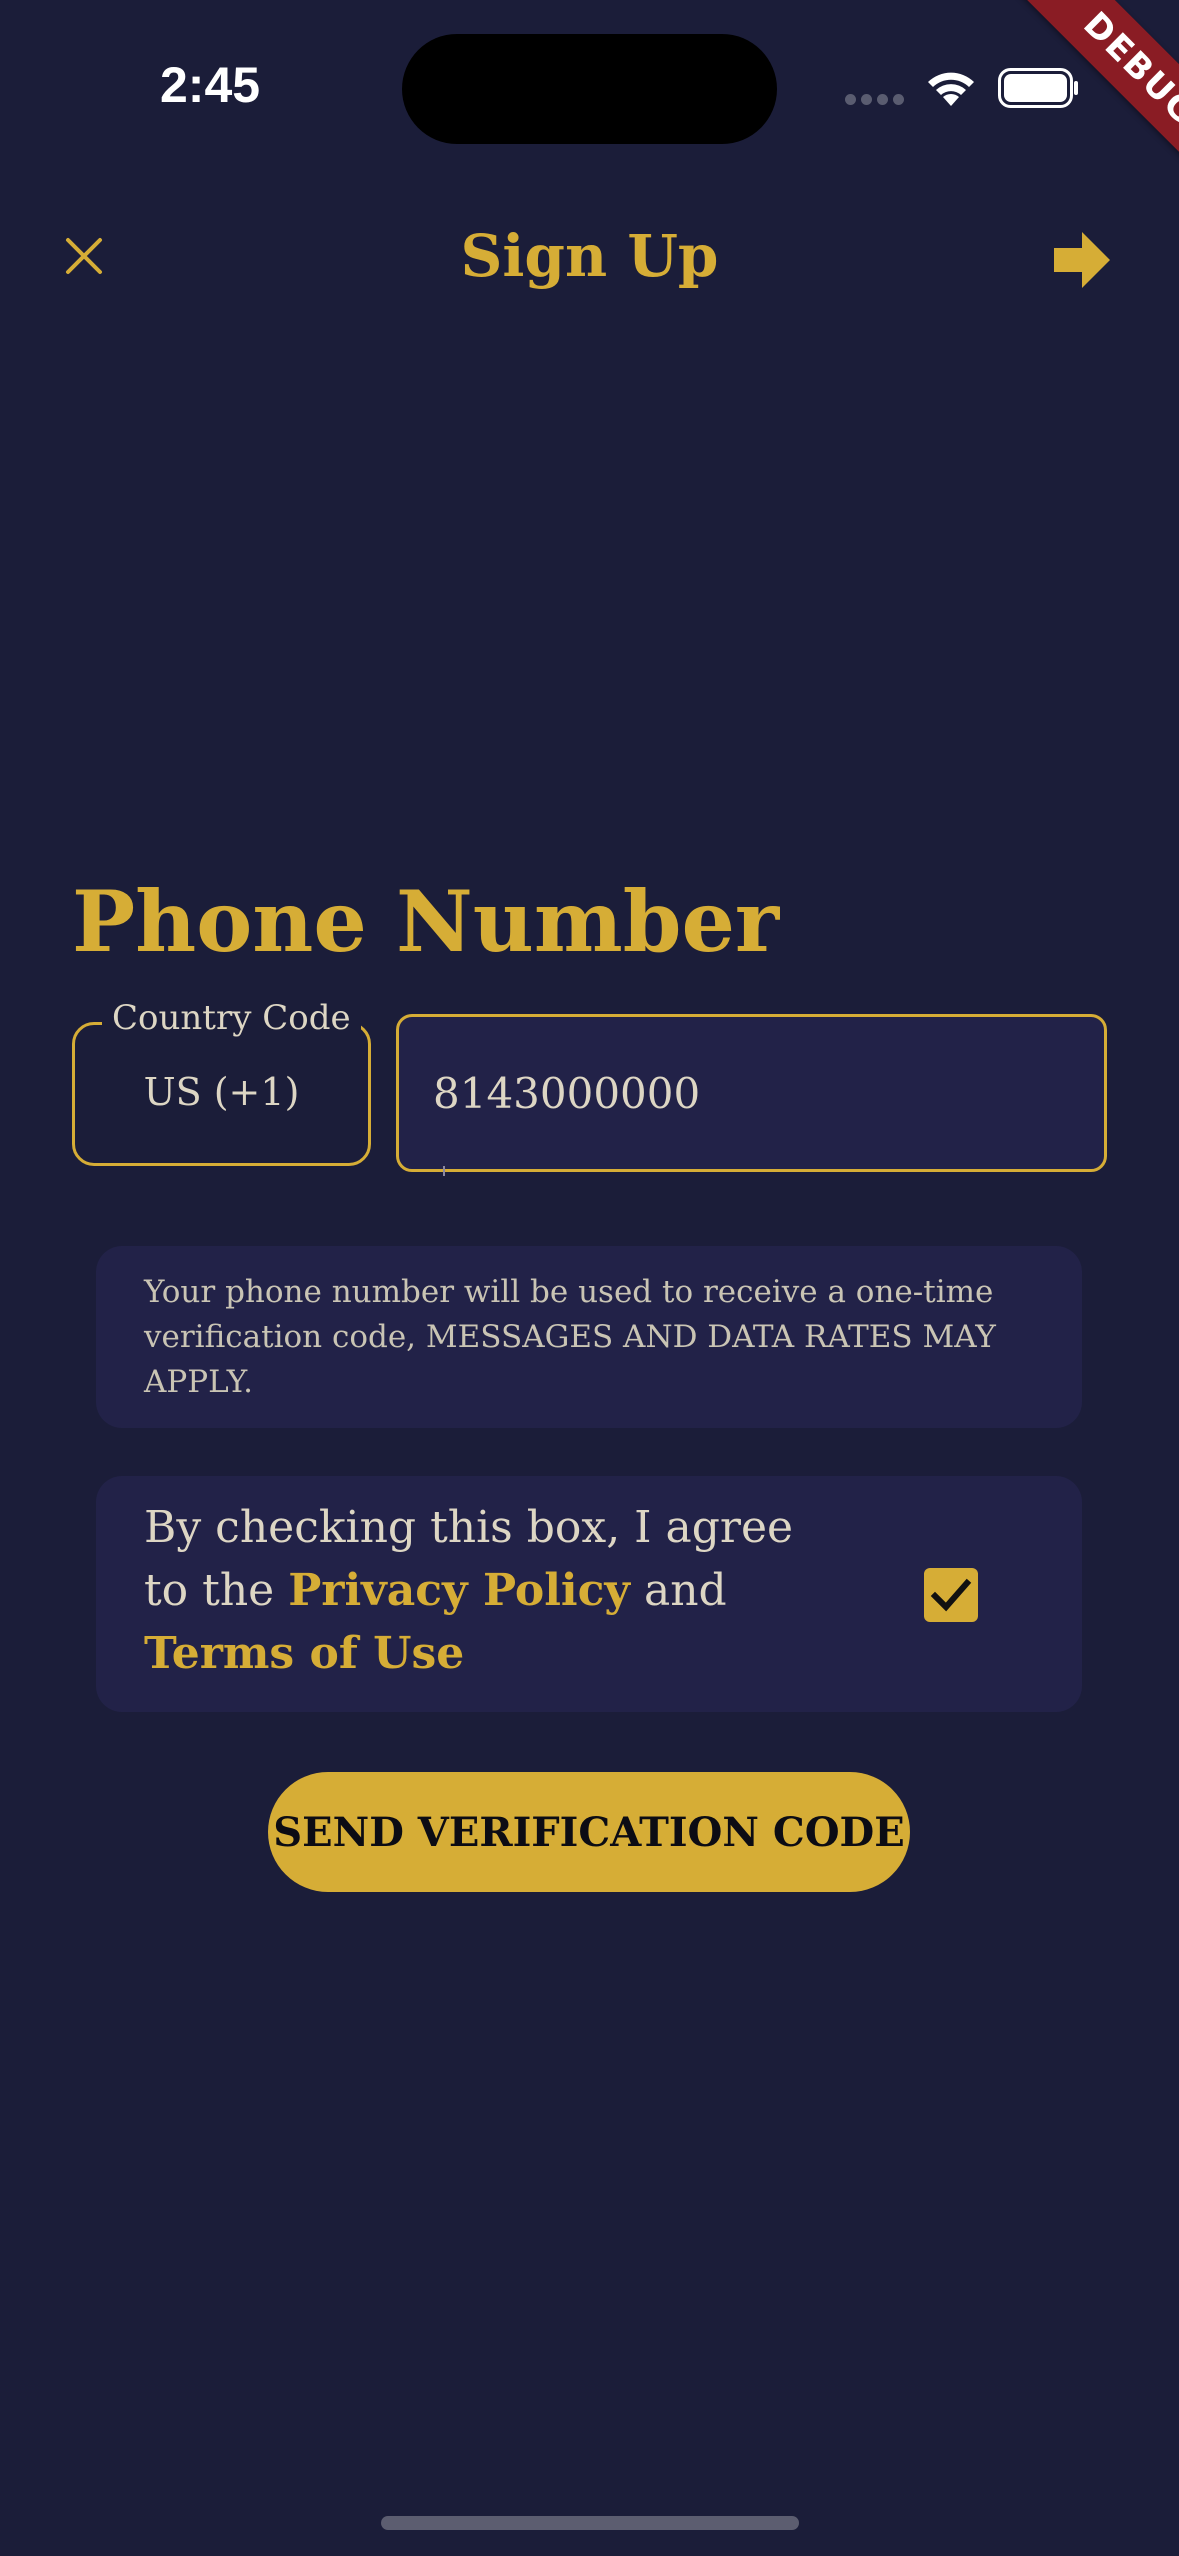  I want to click on dynamic-island, so click(589, 89).